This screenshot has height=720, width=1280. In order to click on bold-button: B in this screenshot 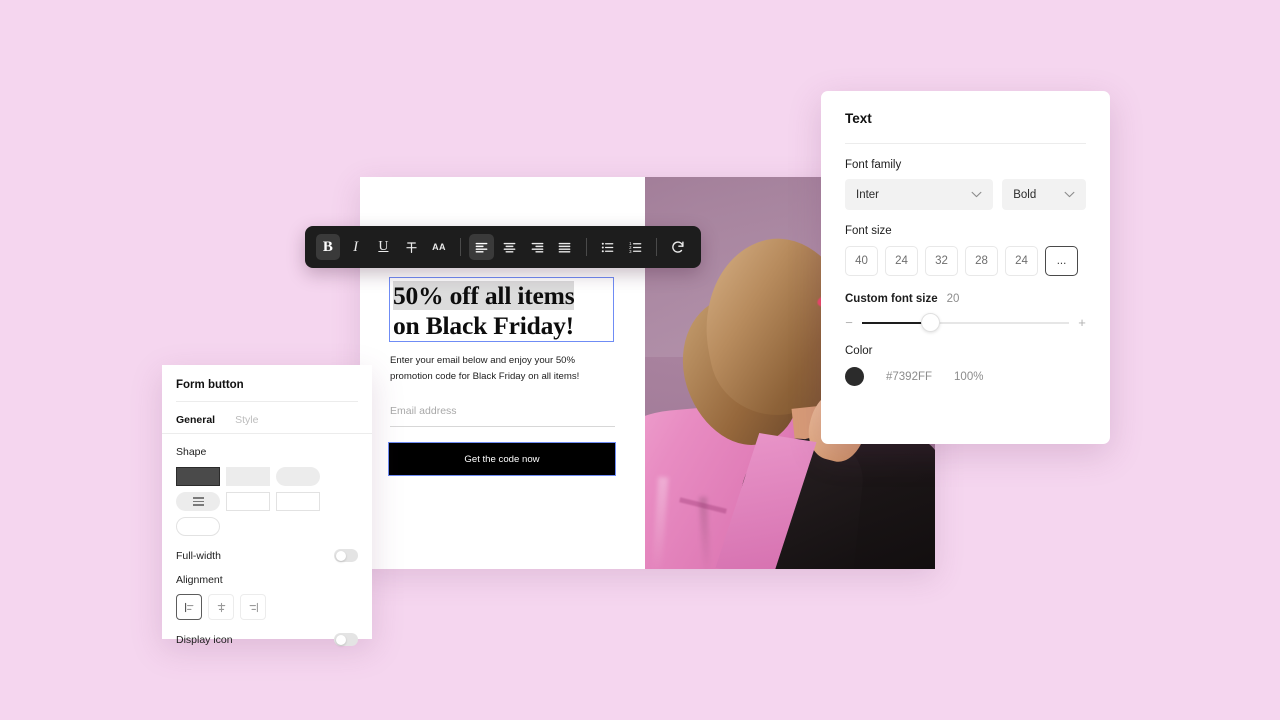, I will do `click(328, 247)`.